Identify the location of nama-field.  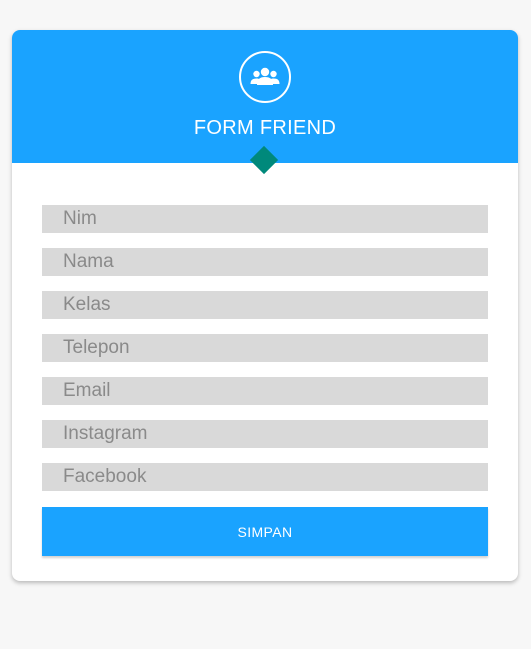
(265, 262).